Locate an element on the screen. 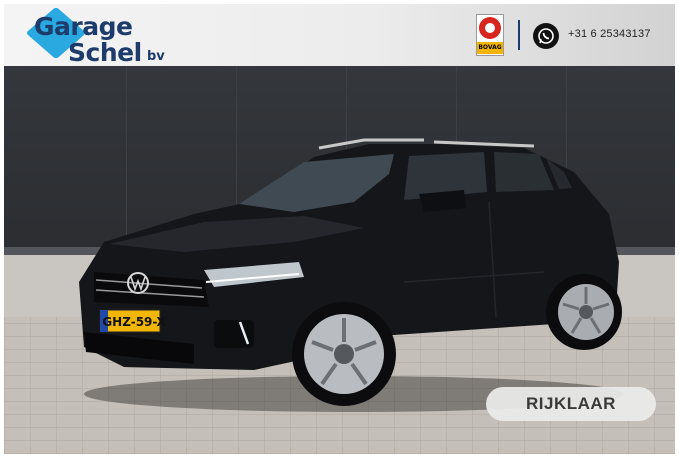 The image size is (679, 458). phone-number-link: +31 6 25343137 is located at coordinates (609, 34).